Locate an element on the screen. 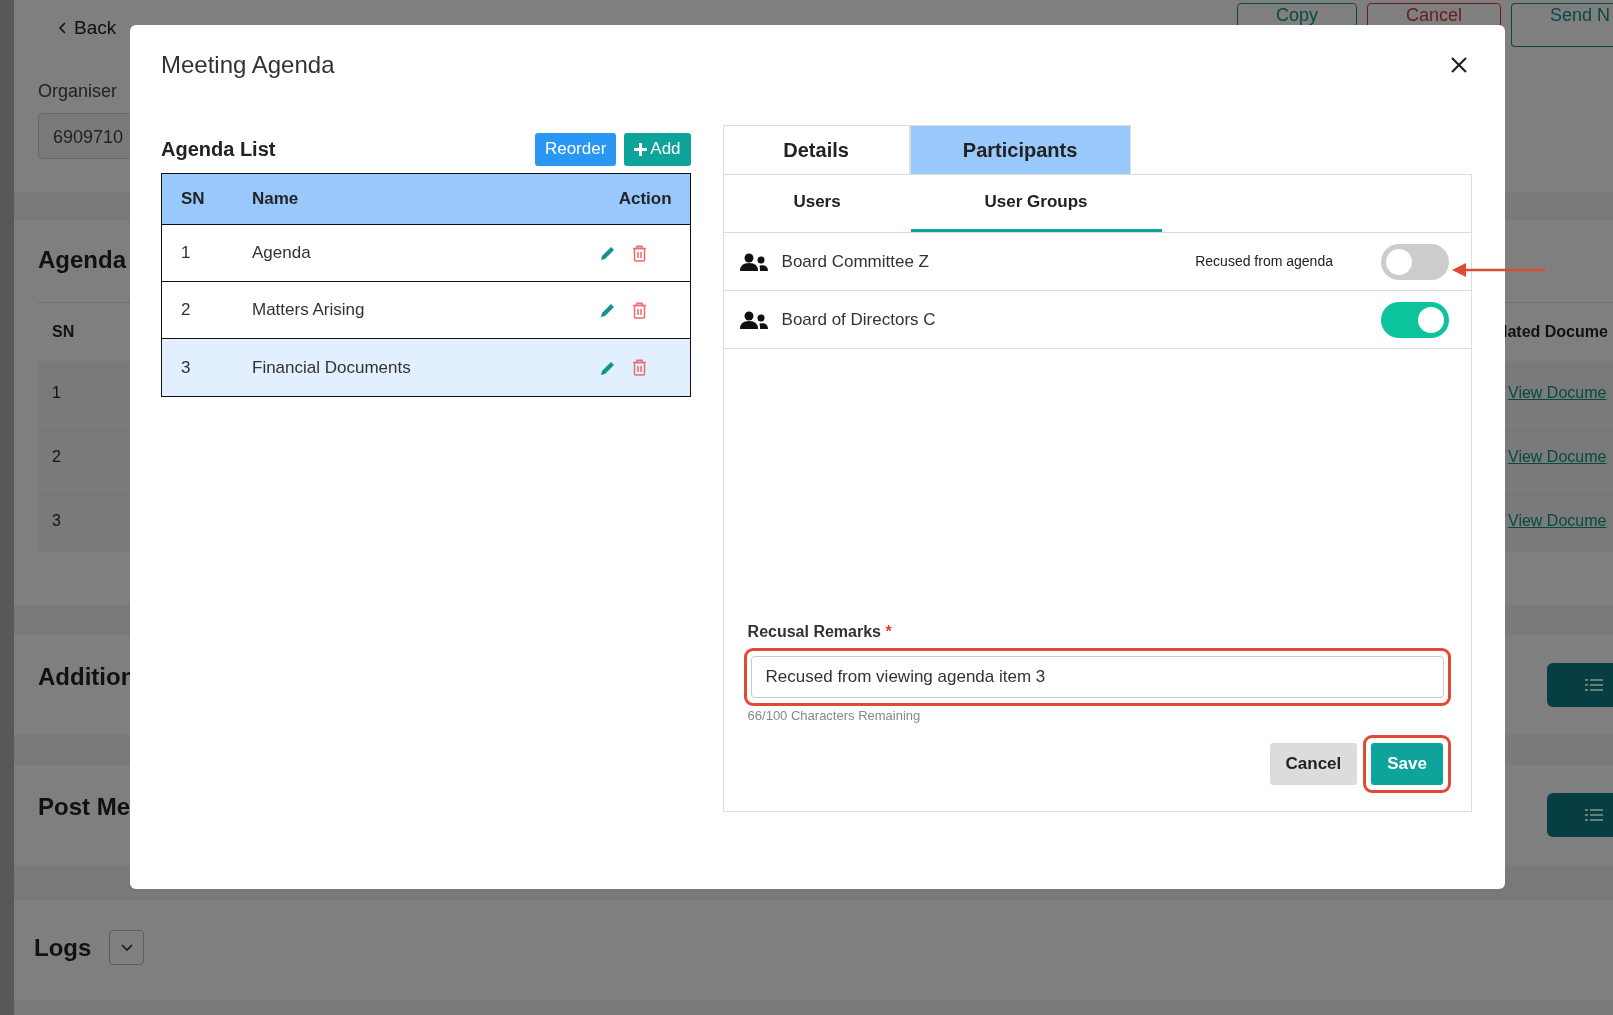  status-note: Recused from agenda is located at coordinates (1264, 261).